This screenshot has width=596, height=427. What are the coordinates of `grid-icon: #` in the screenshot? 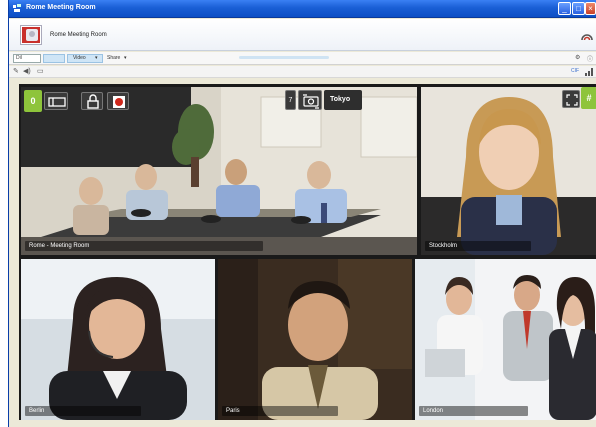 It's located at (588, 98).